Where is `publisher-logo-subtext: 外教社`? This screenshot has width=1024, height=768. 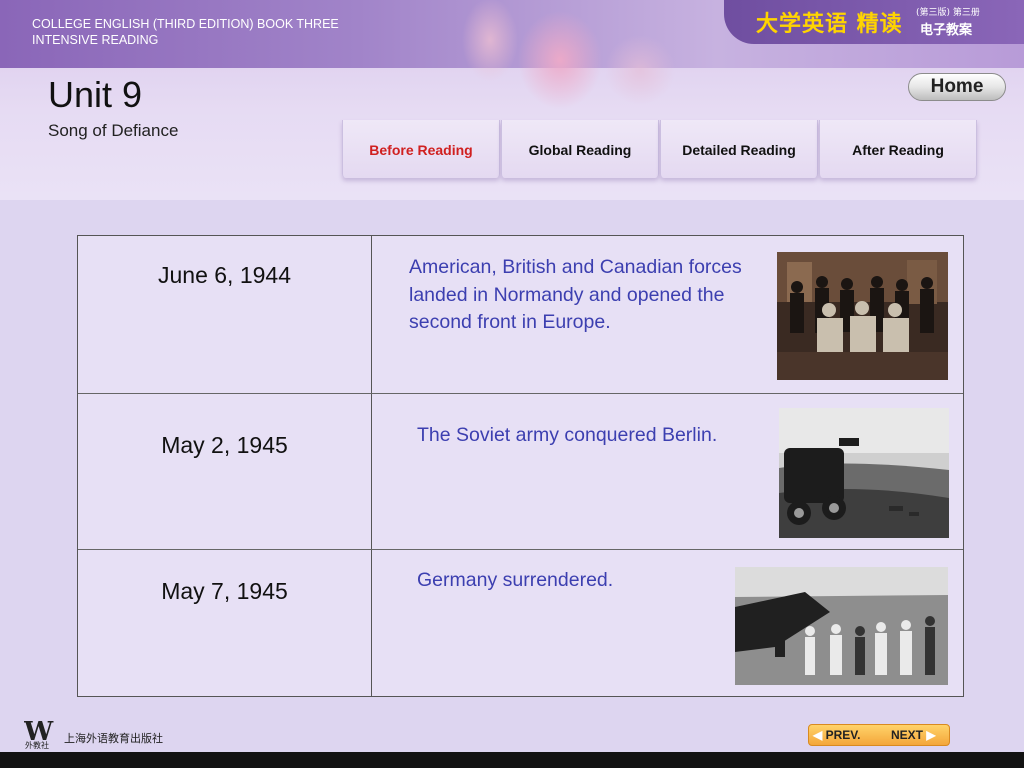 publisher-logo-subtext: 外教社 is located at coordinates (37, 745).